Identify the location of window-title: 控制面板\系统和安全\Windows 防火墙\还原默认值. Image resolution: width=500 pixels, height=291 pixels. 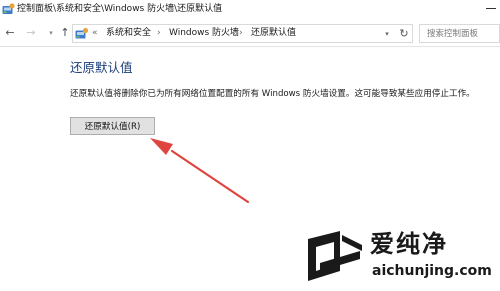
(120, 9).